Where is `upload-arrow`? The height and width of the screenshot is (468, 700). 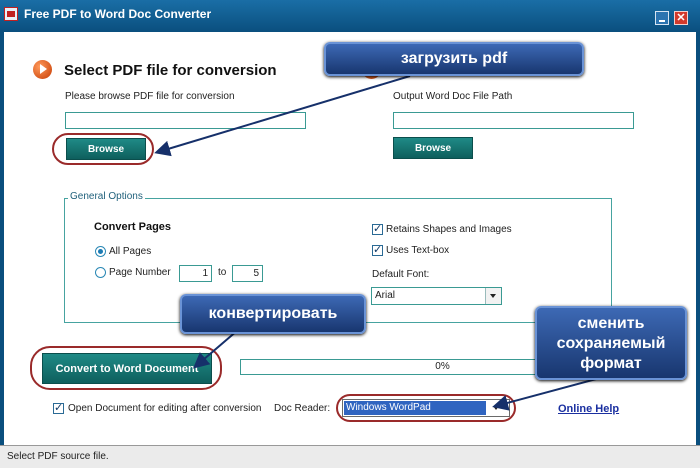 upload-arrow is located at coordinates (282, 116).